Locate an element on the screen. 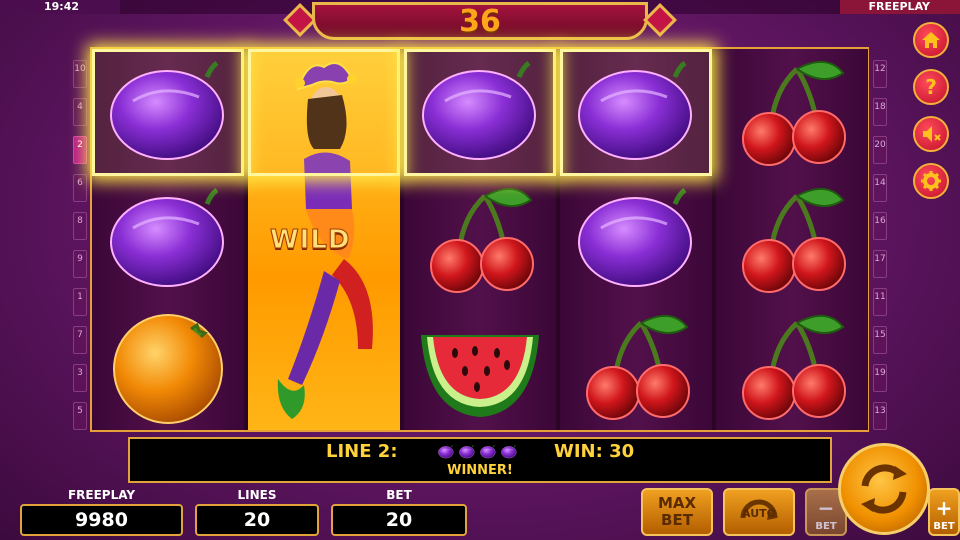  home-icon is located at coordinates (931, 40).